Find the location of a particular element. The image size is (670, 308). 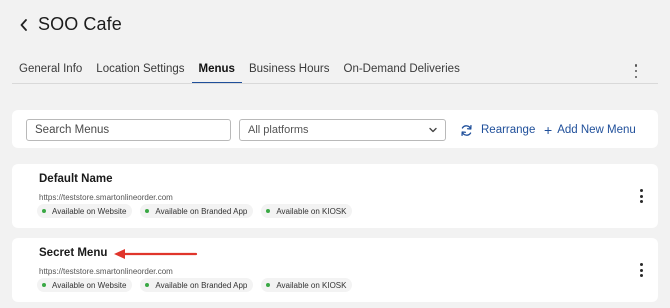

menus-toolbar: All platforms Rearrange + Add New Menu is located at coordinates (335, 129).